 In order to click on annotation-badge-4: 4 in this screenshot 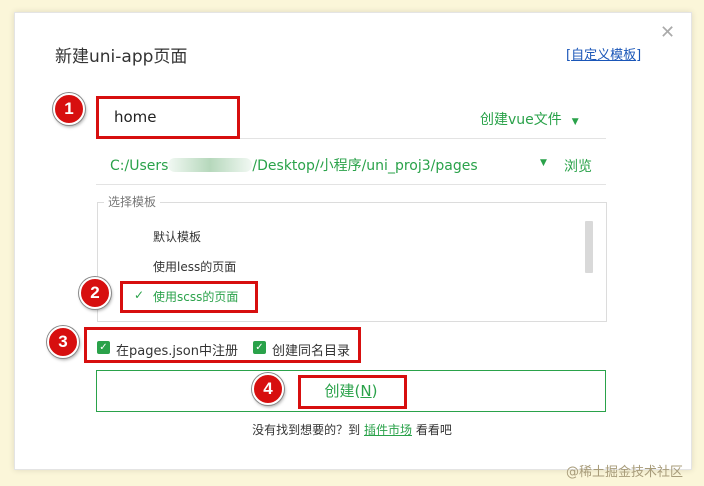, I will do `click(268, 389)`.